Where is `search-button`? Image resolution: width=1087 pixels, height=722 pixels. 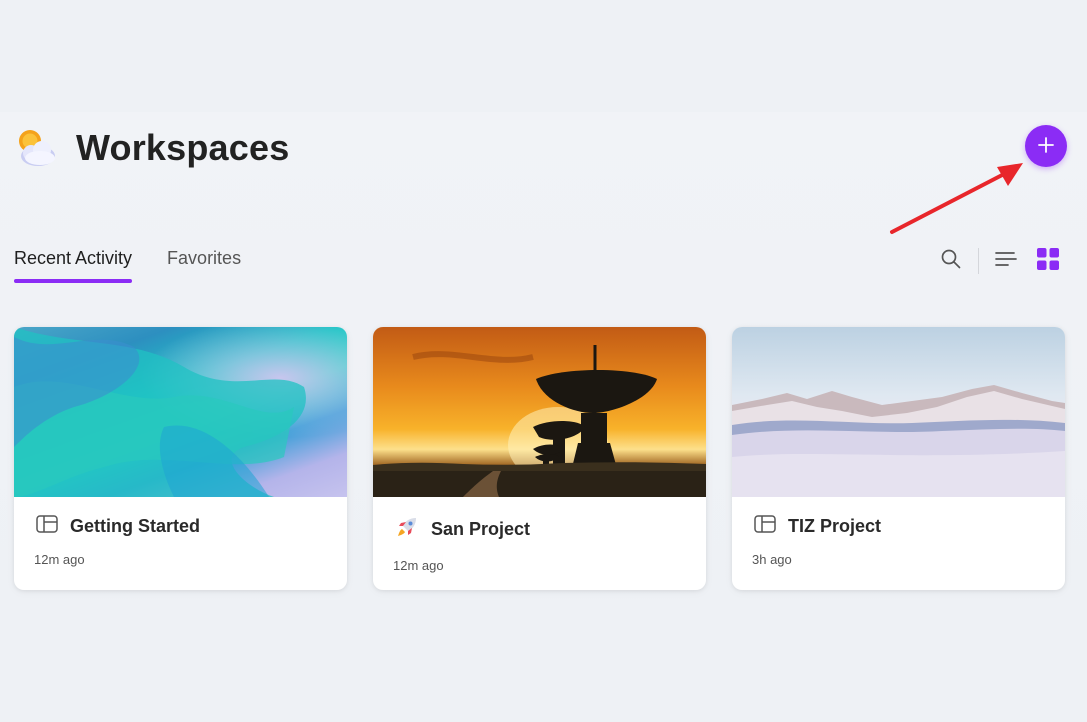 search-button is located at coordinates (951, 261).